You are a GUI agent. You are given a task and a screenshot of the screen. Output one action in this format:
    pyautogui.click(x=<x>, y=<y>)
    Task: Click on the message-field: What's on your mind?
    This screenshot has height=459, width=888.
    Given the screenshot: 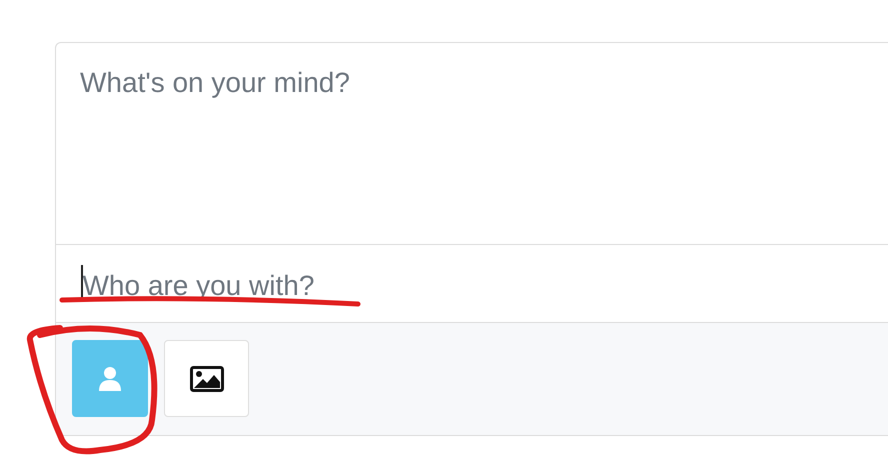 What is the action you would take?
    pyautogui.click(x=430, y=97)
    